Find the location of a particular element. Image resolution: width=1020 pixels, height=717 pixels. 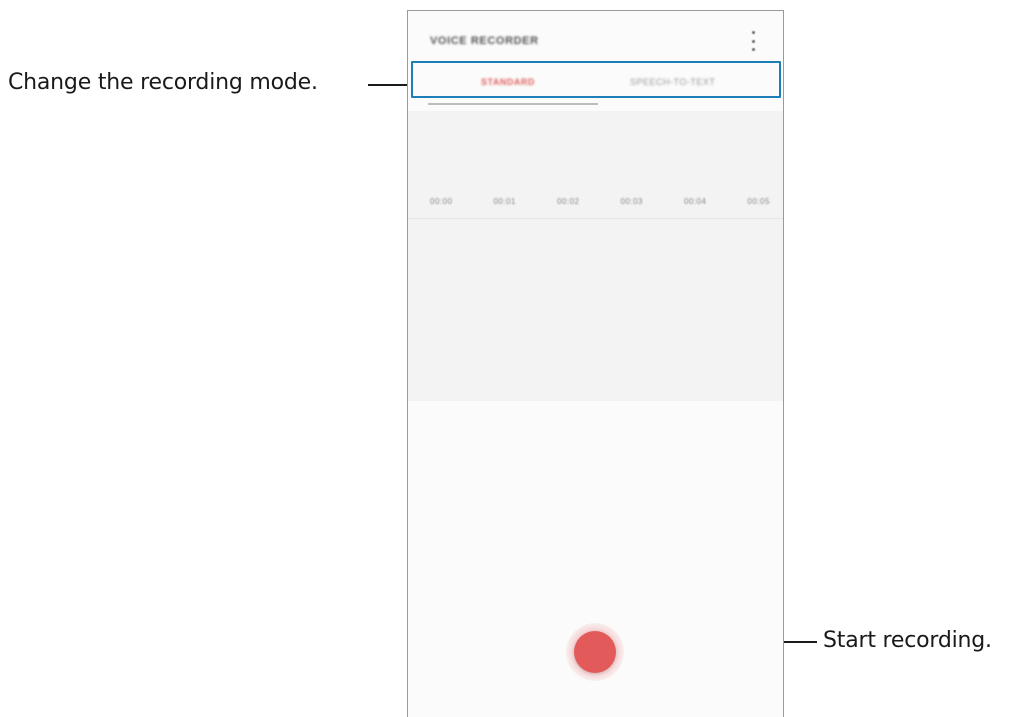

waveform-area is located at coordinates (595, 256).